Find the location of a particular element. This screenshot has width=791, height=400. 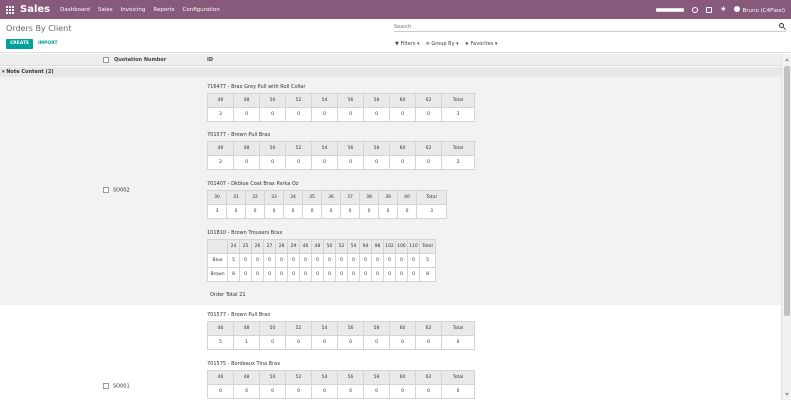

list-header: Quotation Number ID is located at coordinates (390, 60).